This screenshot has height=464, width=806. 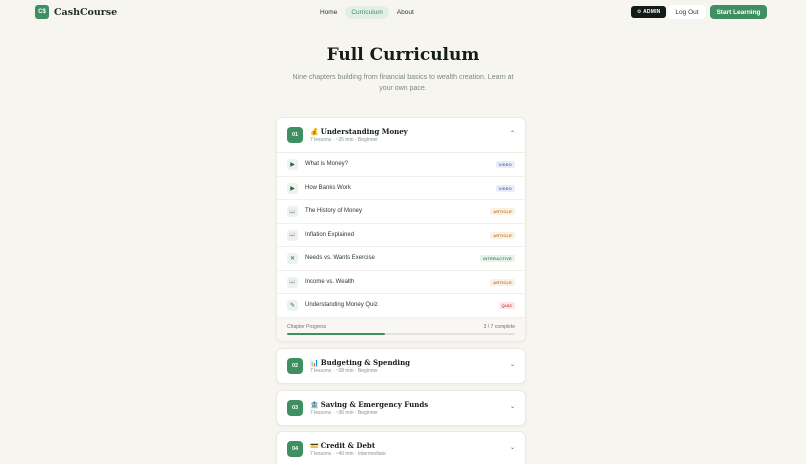 I want to click on lesson-item: 📖 The History of Money ARTICLE, so click(x=401, y=212).